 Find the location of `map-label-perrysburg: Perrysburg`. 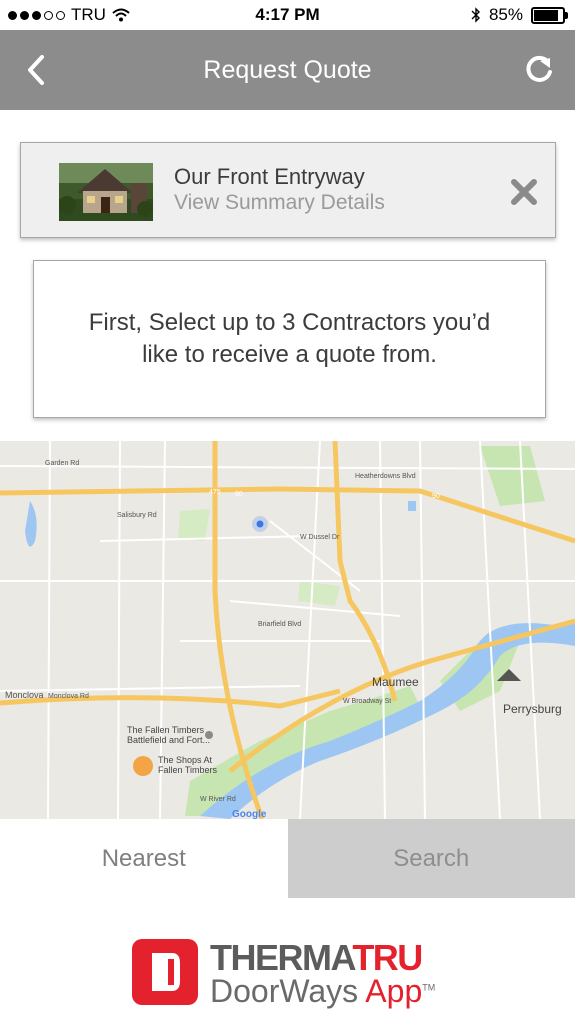

map-label-perrysburg: Perrysburg is located at coordinates (532, 709).